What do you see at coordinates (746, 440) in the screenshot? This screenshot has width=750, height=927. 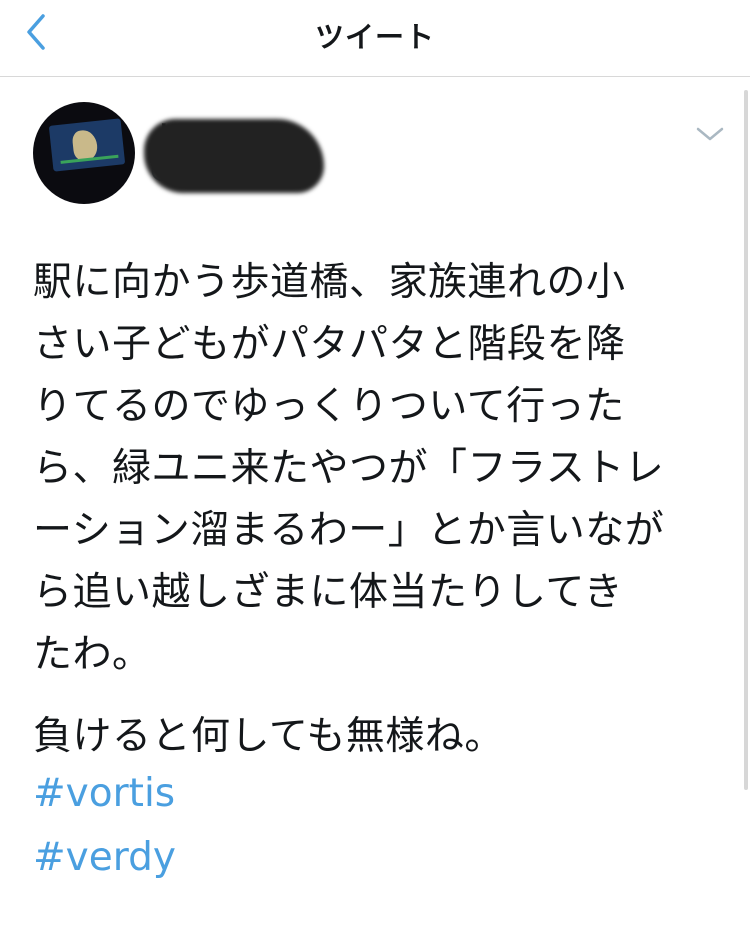 I see `scrollbar` at bounding box center [746, 440].